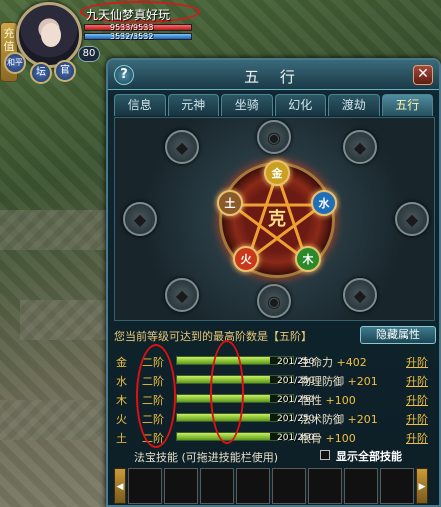  I want to click on tab-transform: 幻化, so click(300, 105).